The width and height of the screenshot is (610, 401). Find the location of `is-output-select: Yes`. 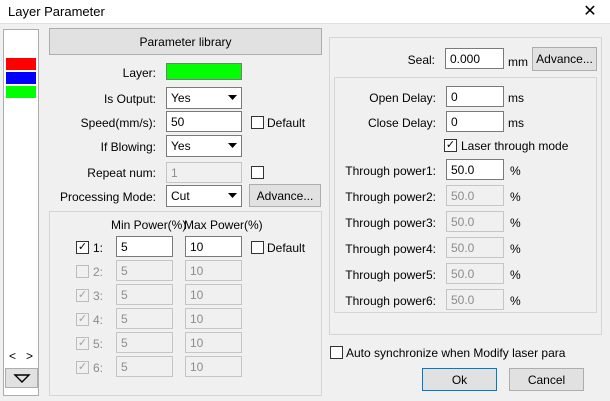

is-output-select: Yes is located at coordinates (204, 98).